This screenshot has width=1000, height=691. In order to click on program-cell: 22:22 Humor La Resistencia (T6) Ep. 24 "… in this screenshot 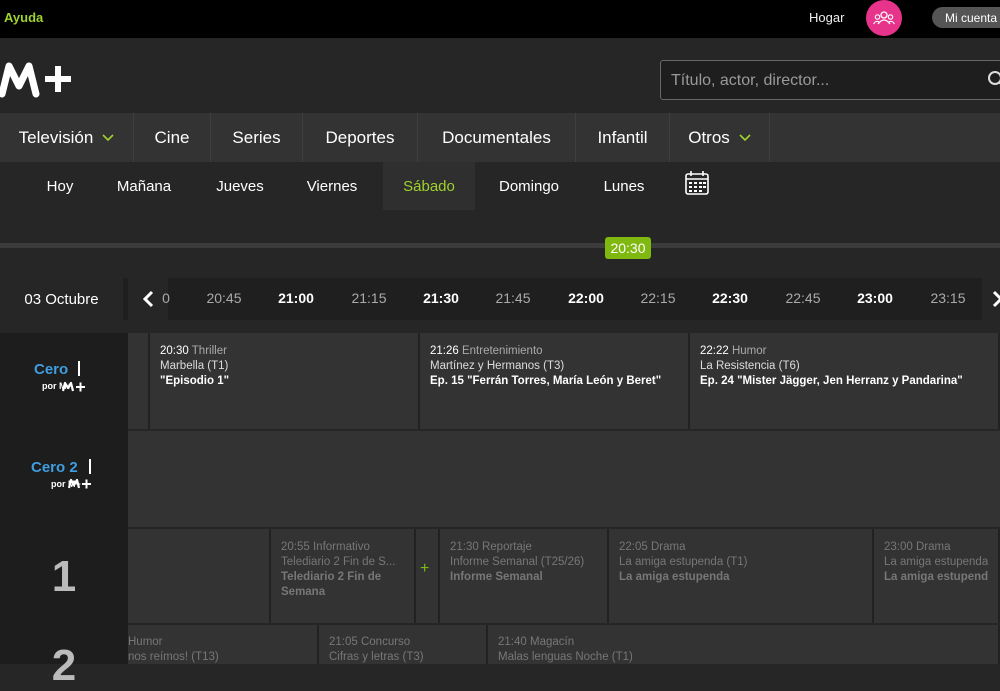, I will do `click(845, 381)`.